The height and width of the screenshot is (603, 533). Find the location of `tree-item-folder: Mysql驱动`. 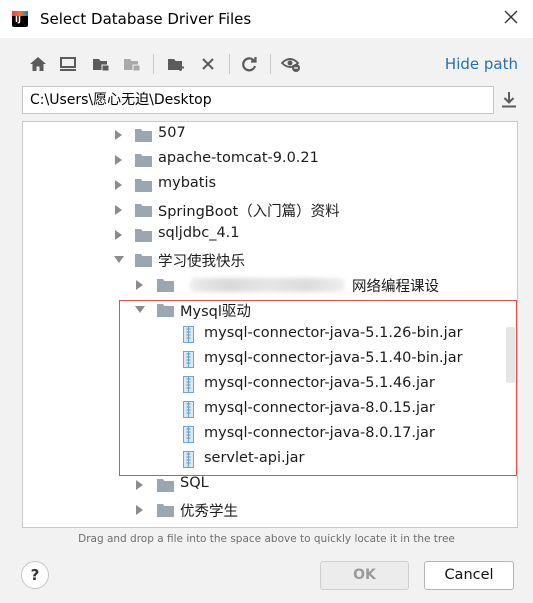

tree-item-folder: Mysql驱动 is located at coordinates (263, 309).